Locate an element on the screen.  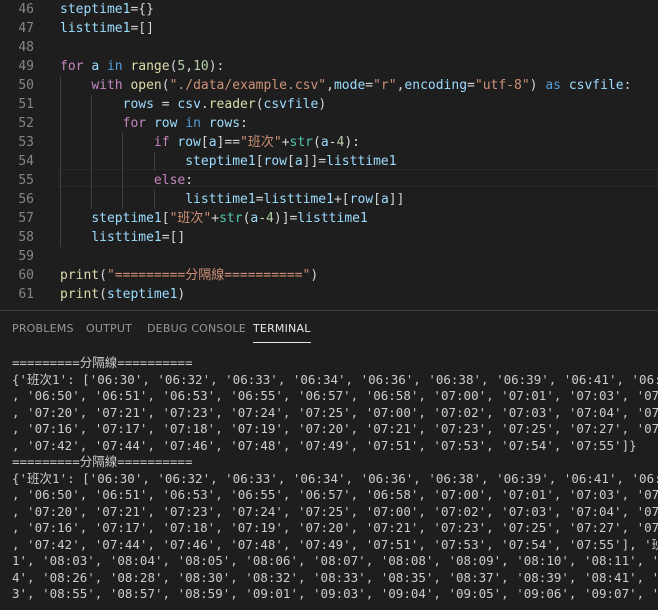
code-line: 60 print("=========分隔線==========") is located at coordinates (329, 275).